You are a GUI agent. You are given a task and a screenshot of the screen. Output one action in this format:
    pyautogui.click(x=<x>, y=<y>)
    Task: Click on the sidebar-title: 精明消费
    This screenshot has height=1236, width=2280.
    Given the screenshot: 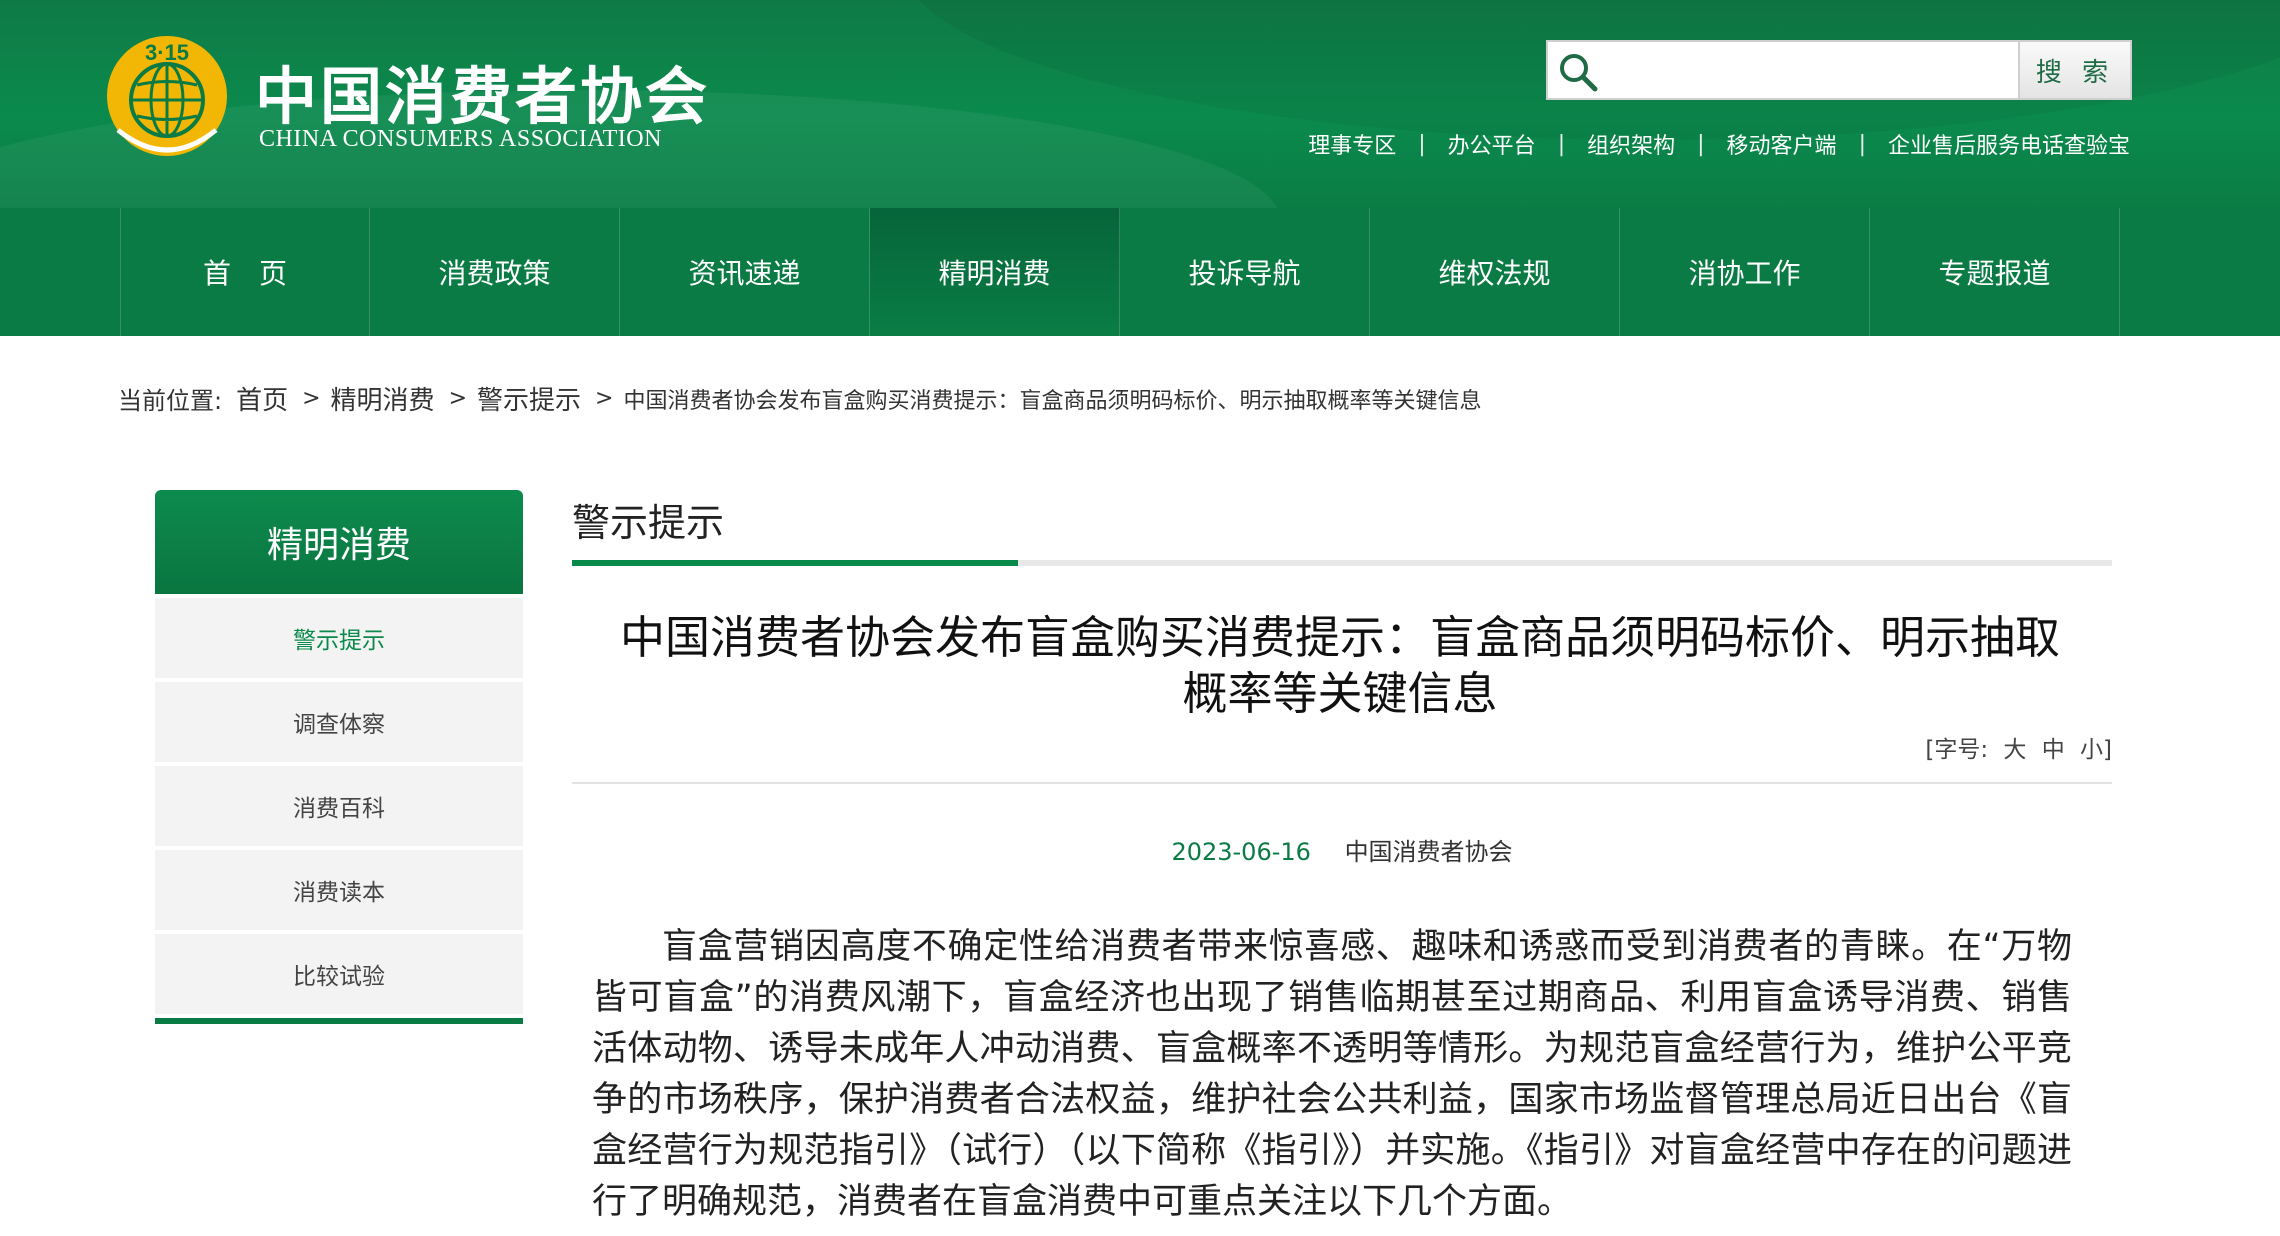 What is the action you would take?
    pyautogui.click(x=339, y=542)
    